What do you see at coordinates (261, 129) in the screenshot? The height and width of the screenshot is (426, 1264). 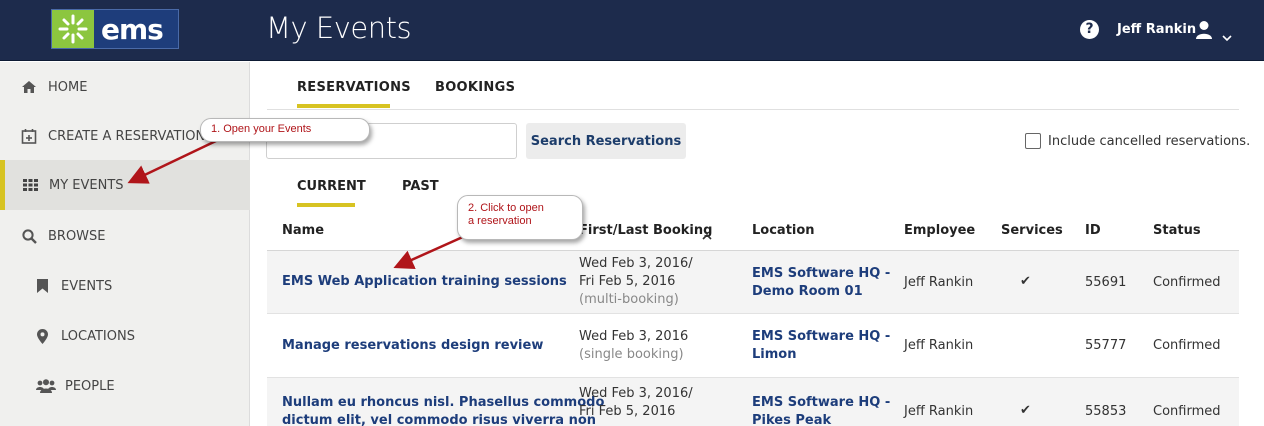 I see `callout-text: 1. Open your Events` at bounding box center [261, 129].